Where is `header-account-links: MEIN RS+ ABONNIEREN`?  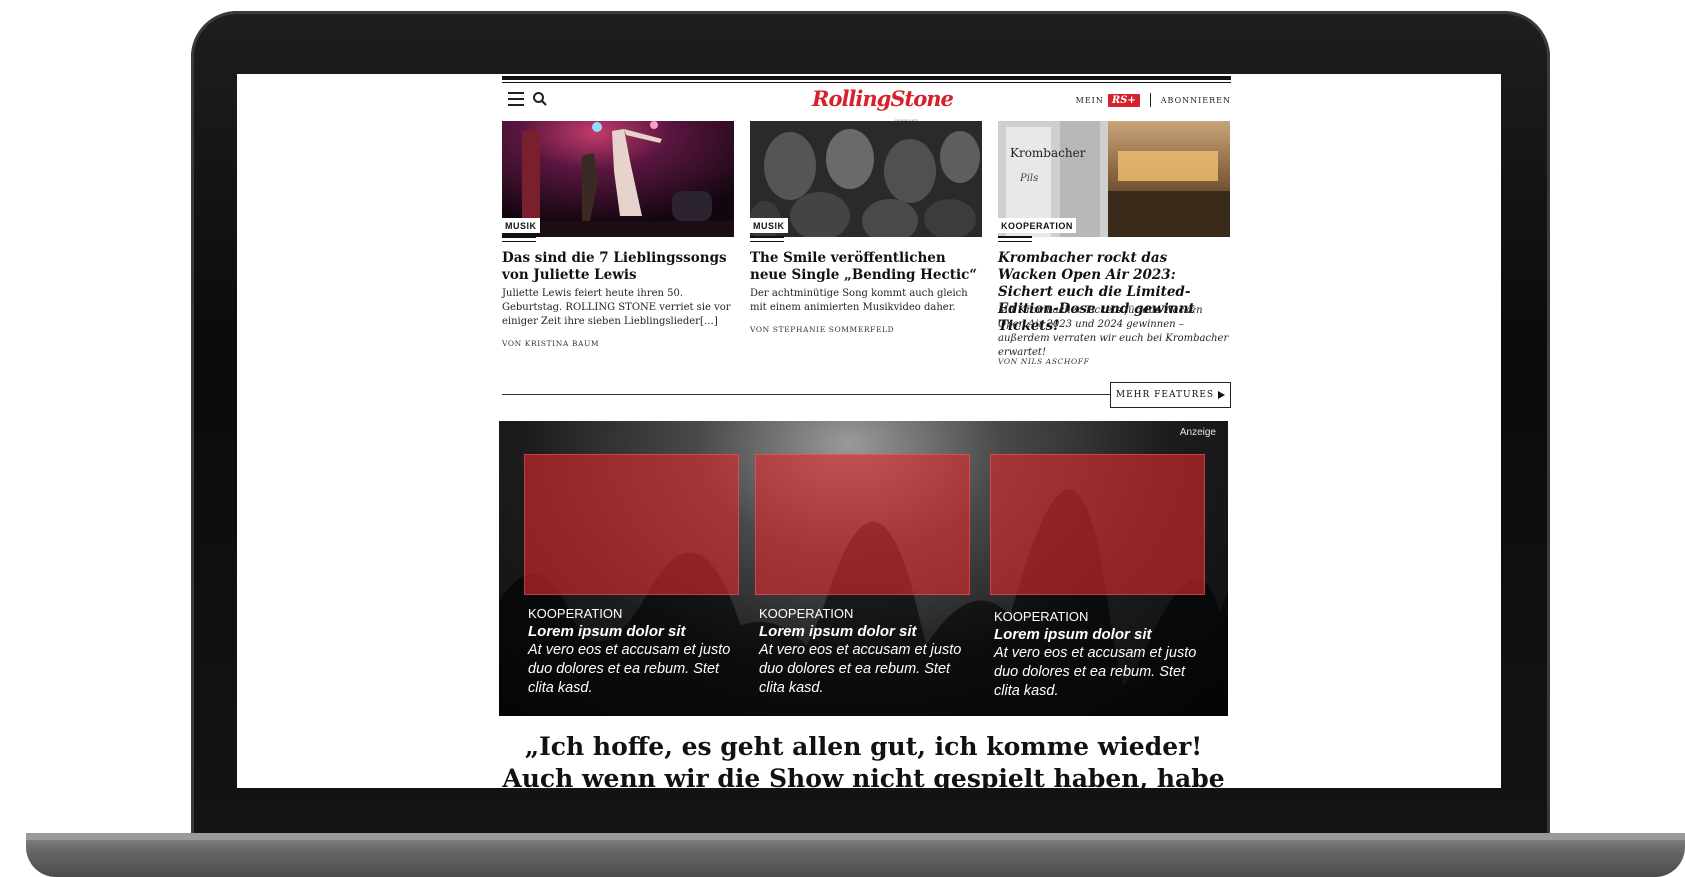
header-account-links: MEIN RS+ ABONNIEREN is located at coordinates (1153, 100).